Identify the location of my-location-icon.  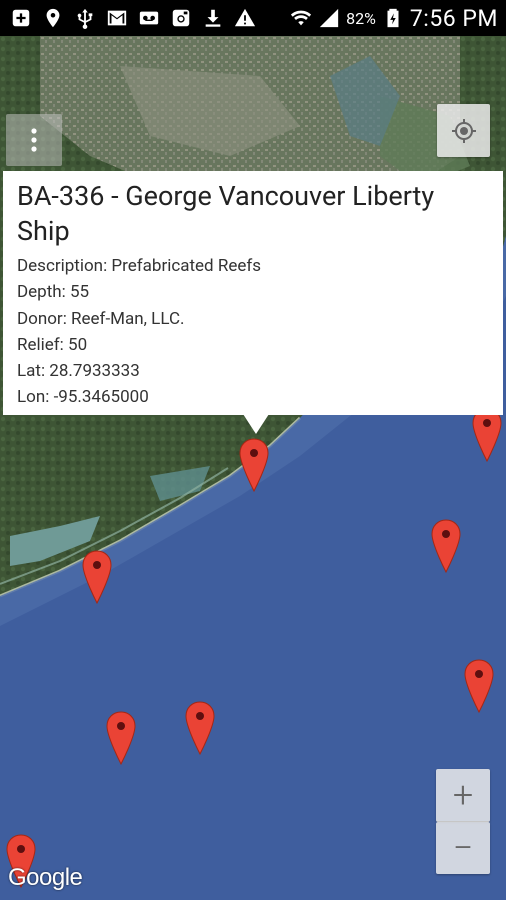
(463, 130).